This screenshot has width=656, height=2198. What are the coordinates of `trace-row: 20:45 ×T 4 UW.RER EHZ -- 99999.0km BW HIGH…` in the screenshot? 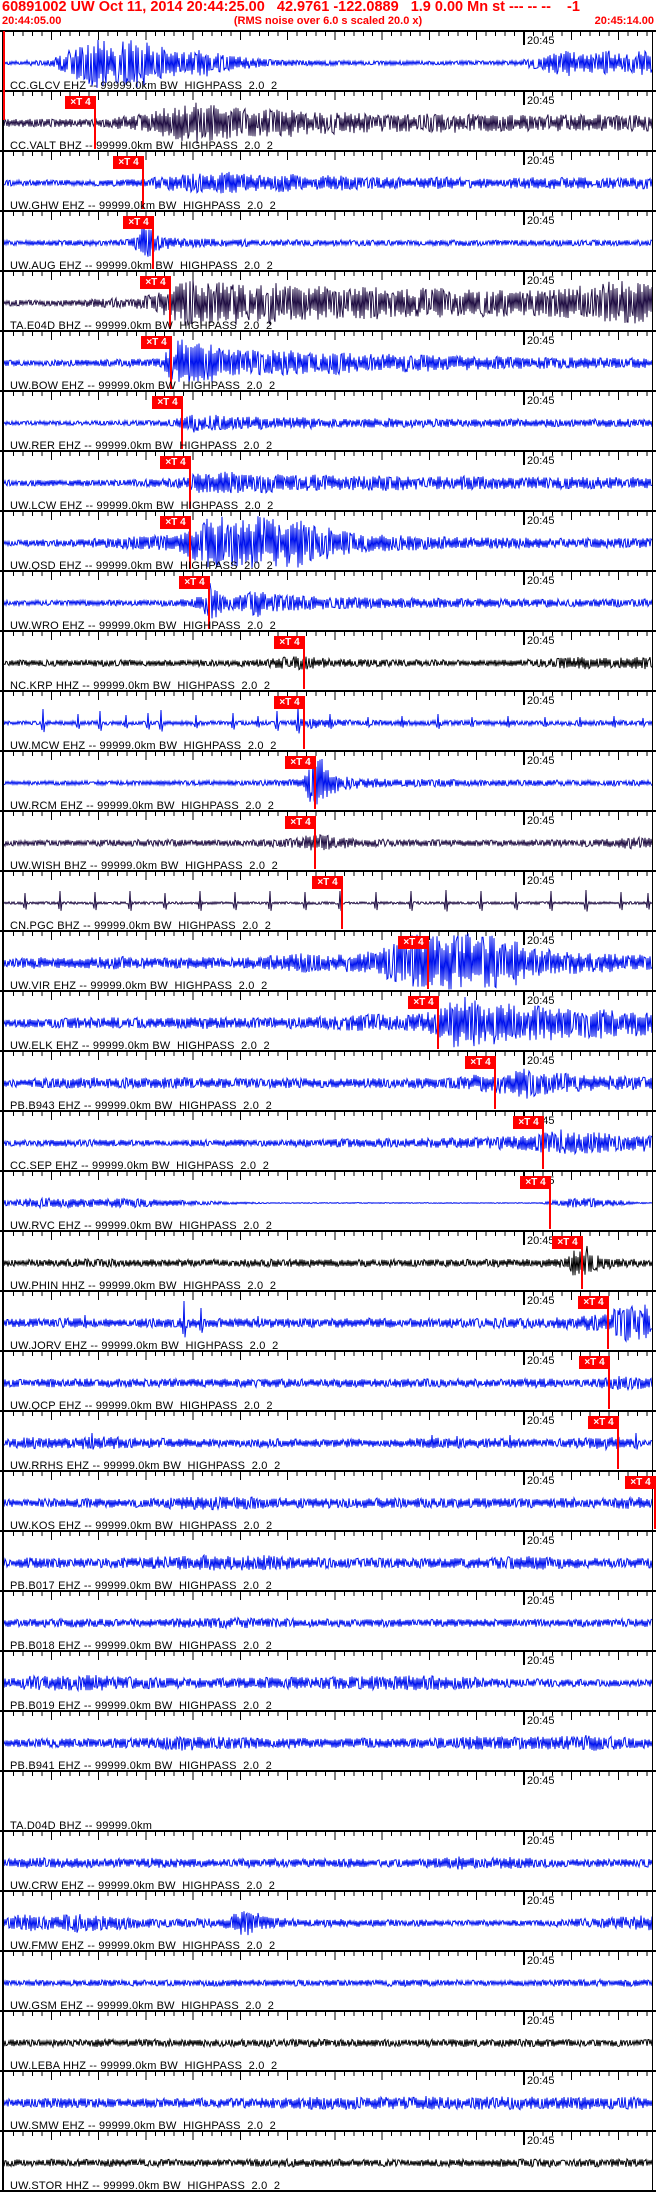 It's located at (328, 421).